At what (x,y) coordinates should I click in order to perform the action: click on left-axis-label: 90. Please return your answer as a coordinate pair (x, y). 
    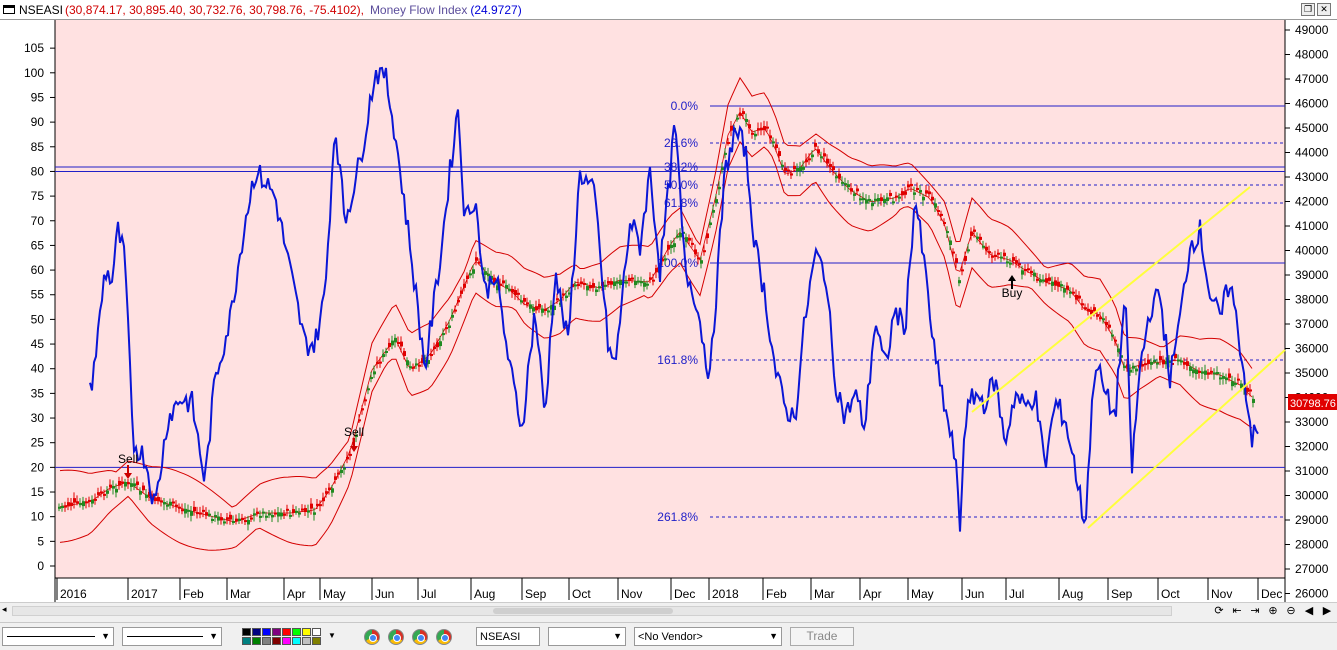
    Looking at the image, I should click on (38, 122).